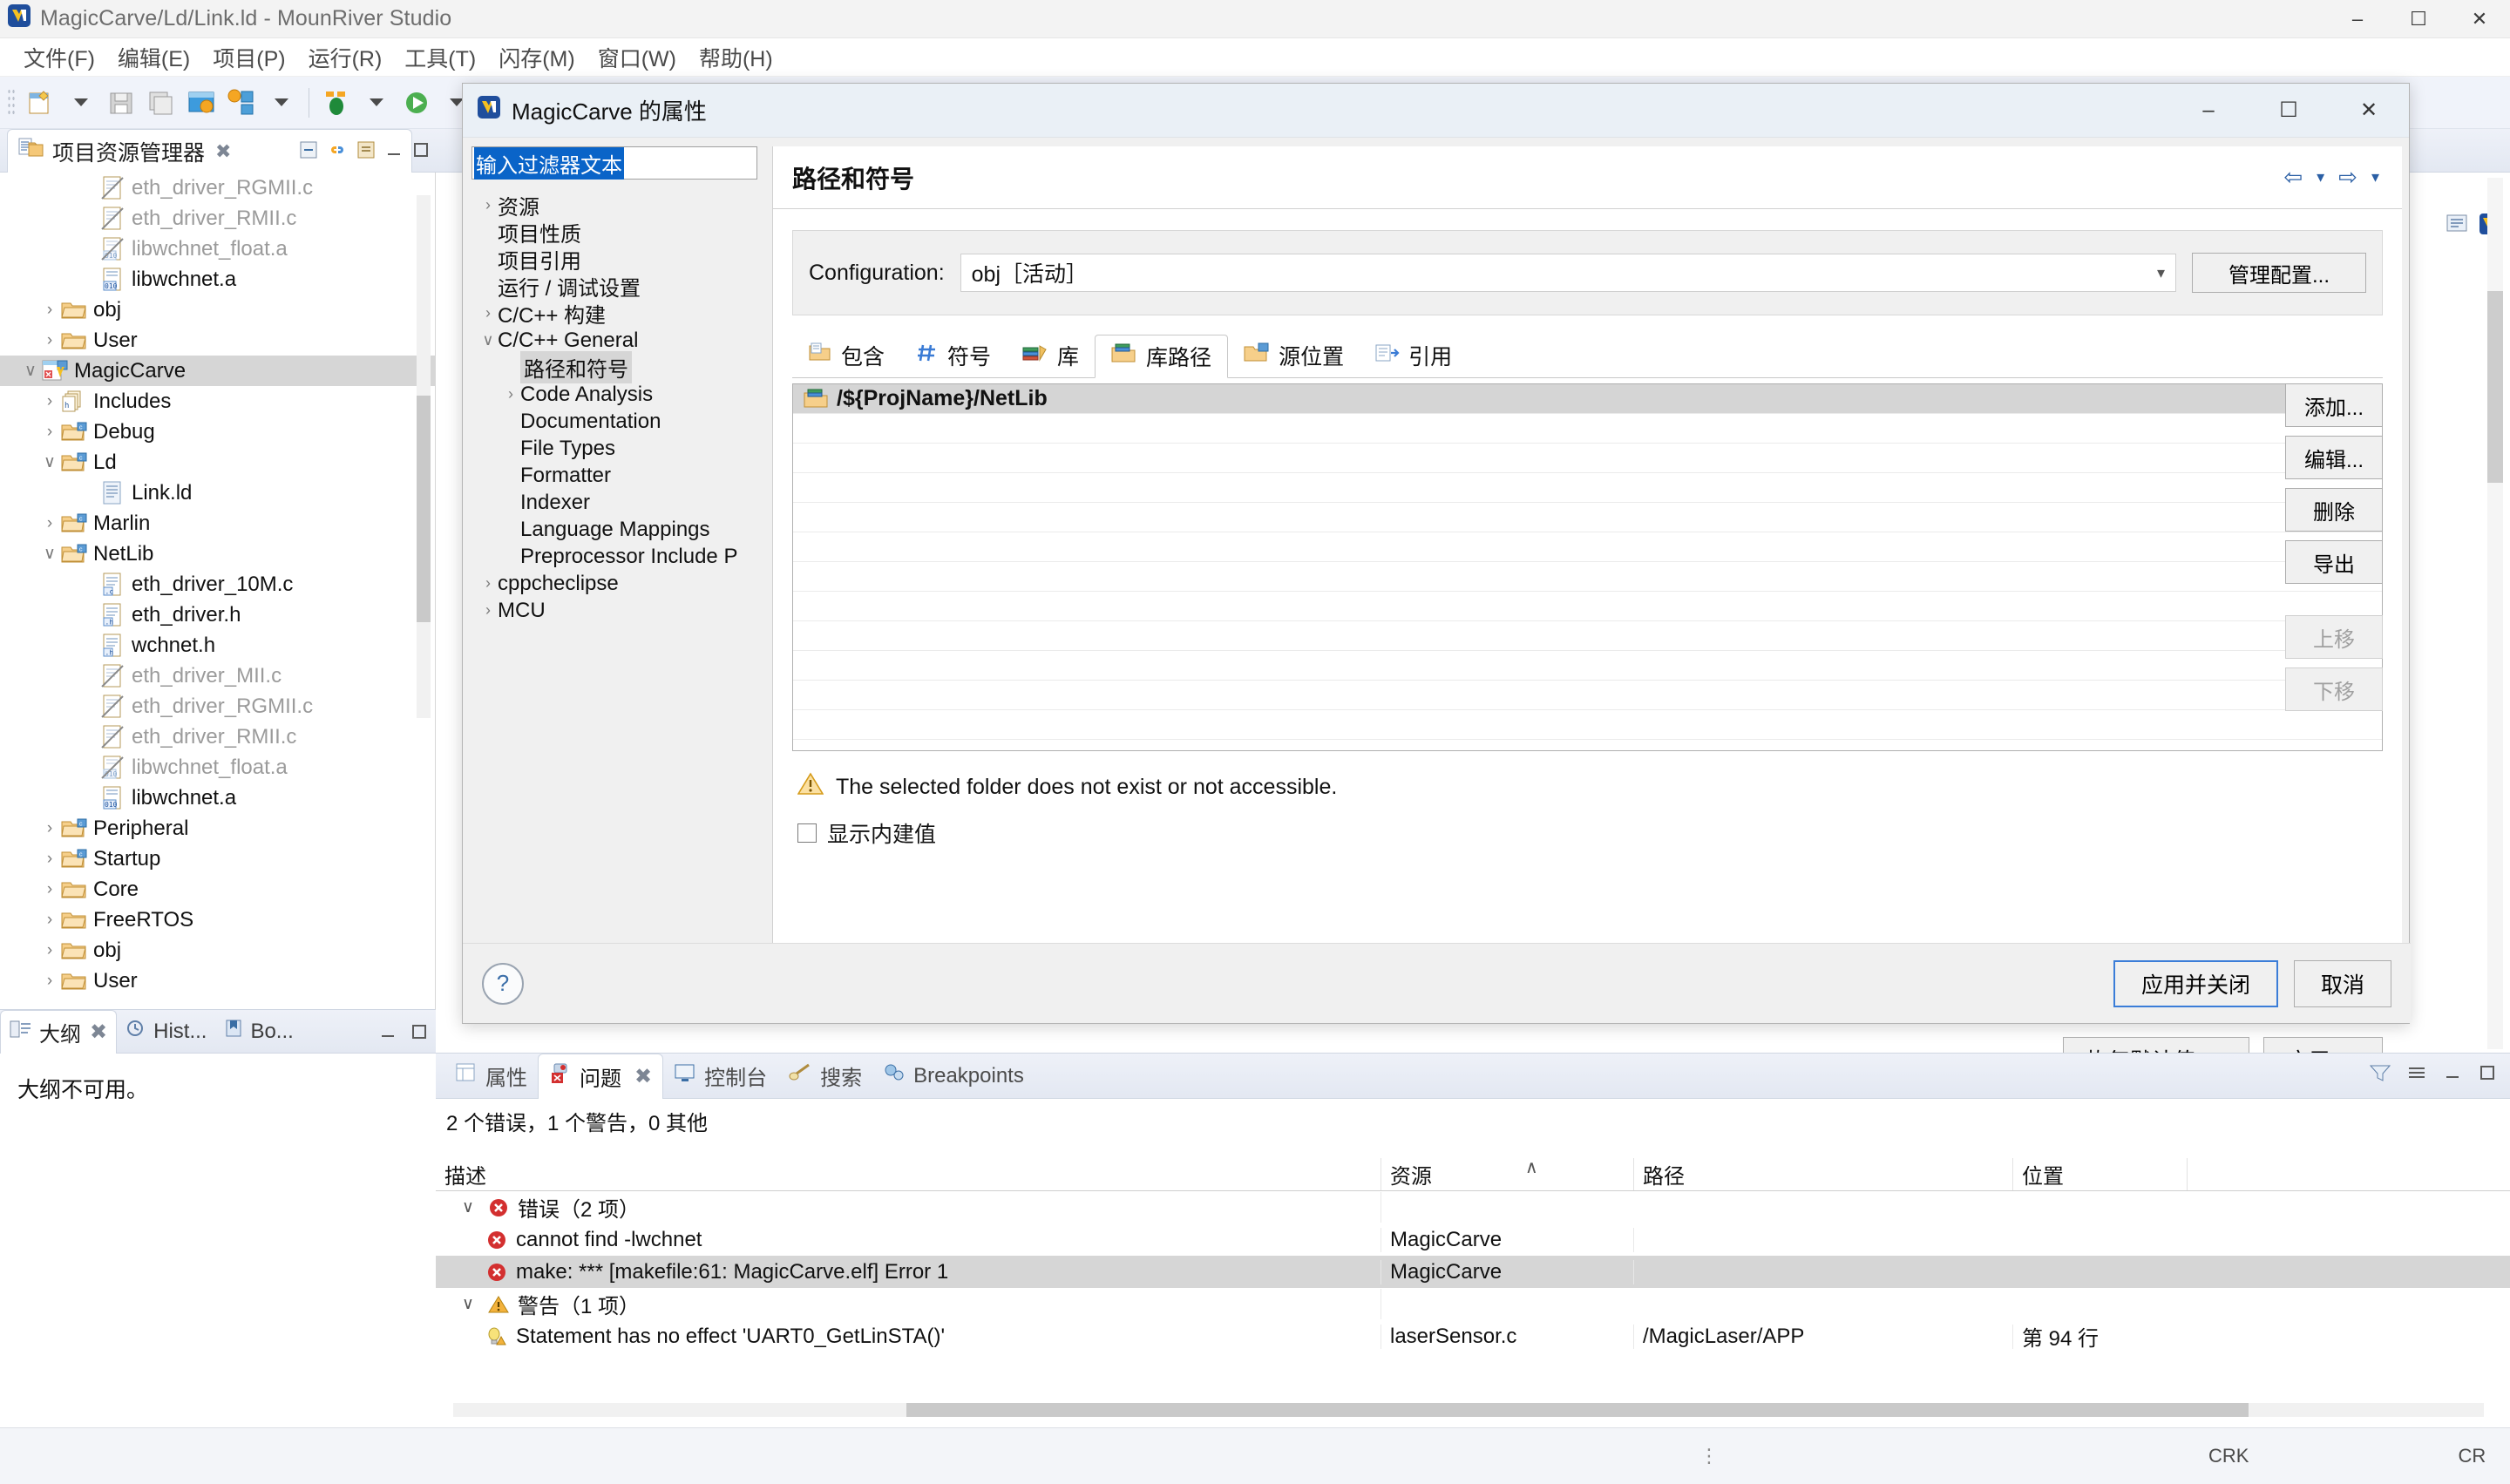 Image resolution: width=2510 pixels, height=1484 pixels. Describe the element at coordinates (720, 1076) in the screenshot. I see `tab-console: 控制台` at that location.